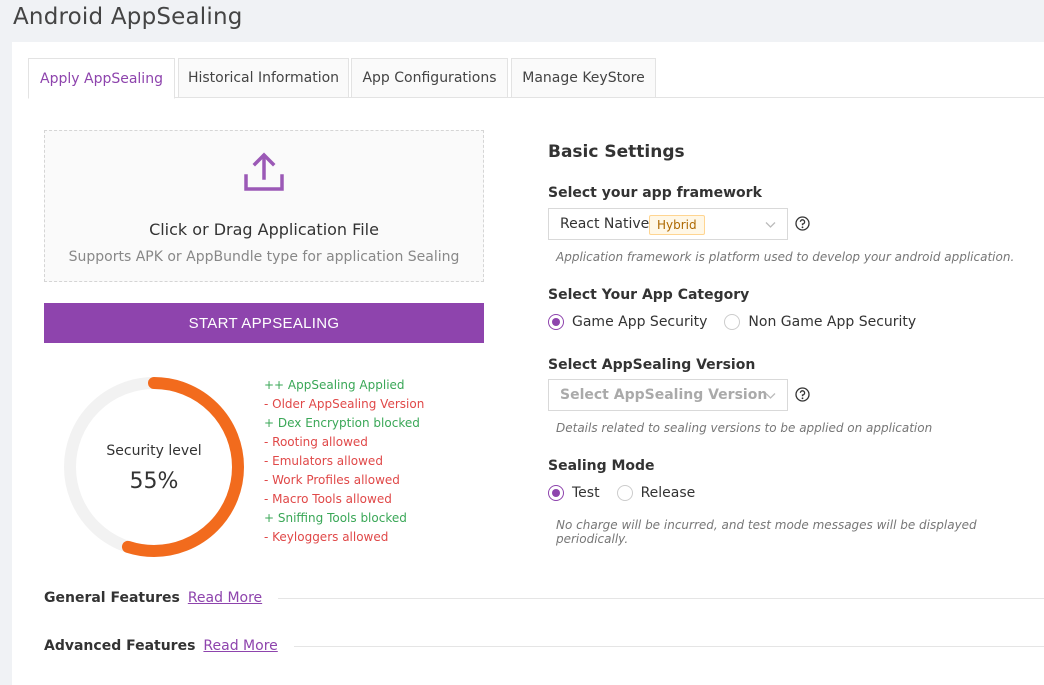 Image resolution: width=1044 pixels, height=685 pixels. Describe the element at coordinates (639, 322) in the screenshot. I see `category-game-label: Game App Security` at that location.